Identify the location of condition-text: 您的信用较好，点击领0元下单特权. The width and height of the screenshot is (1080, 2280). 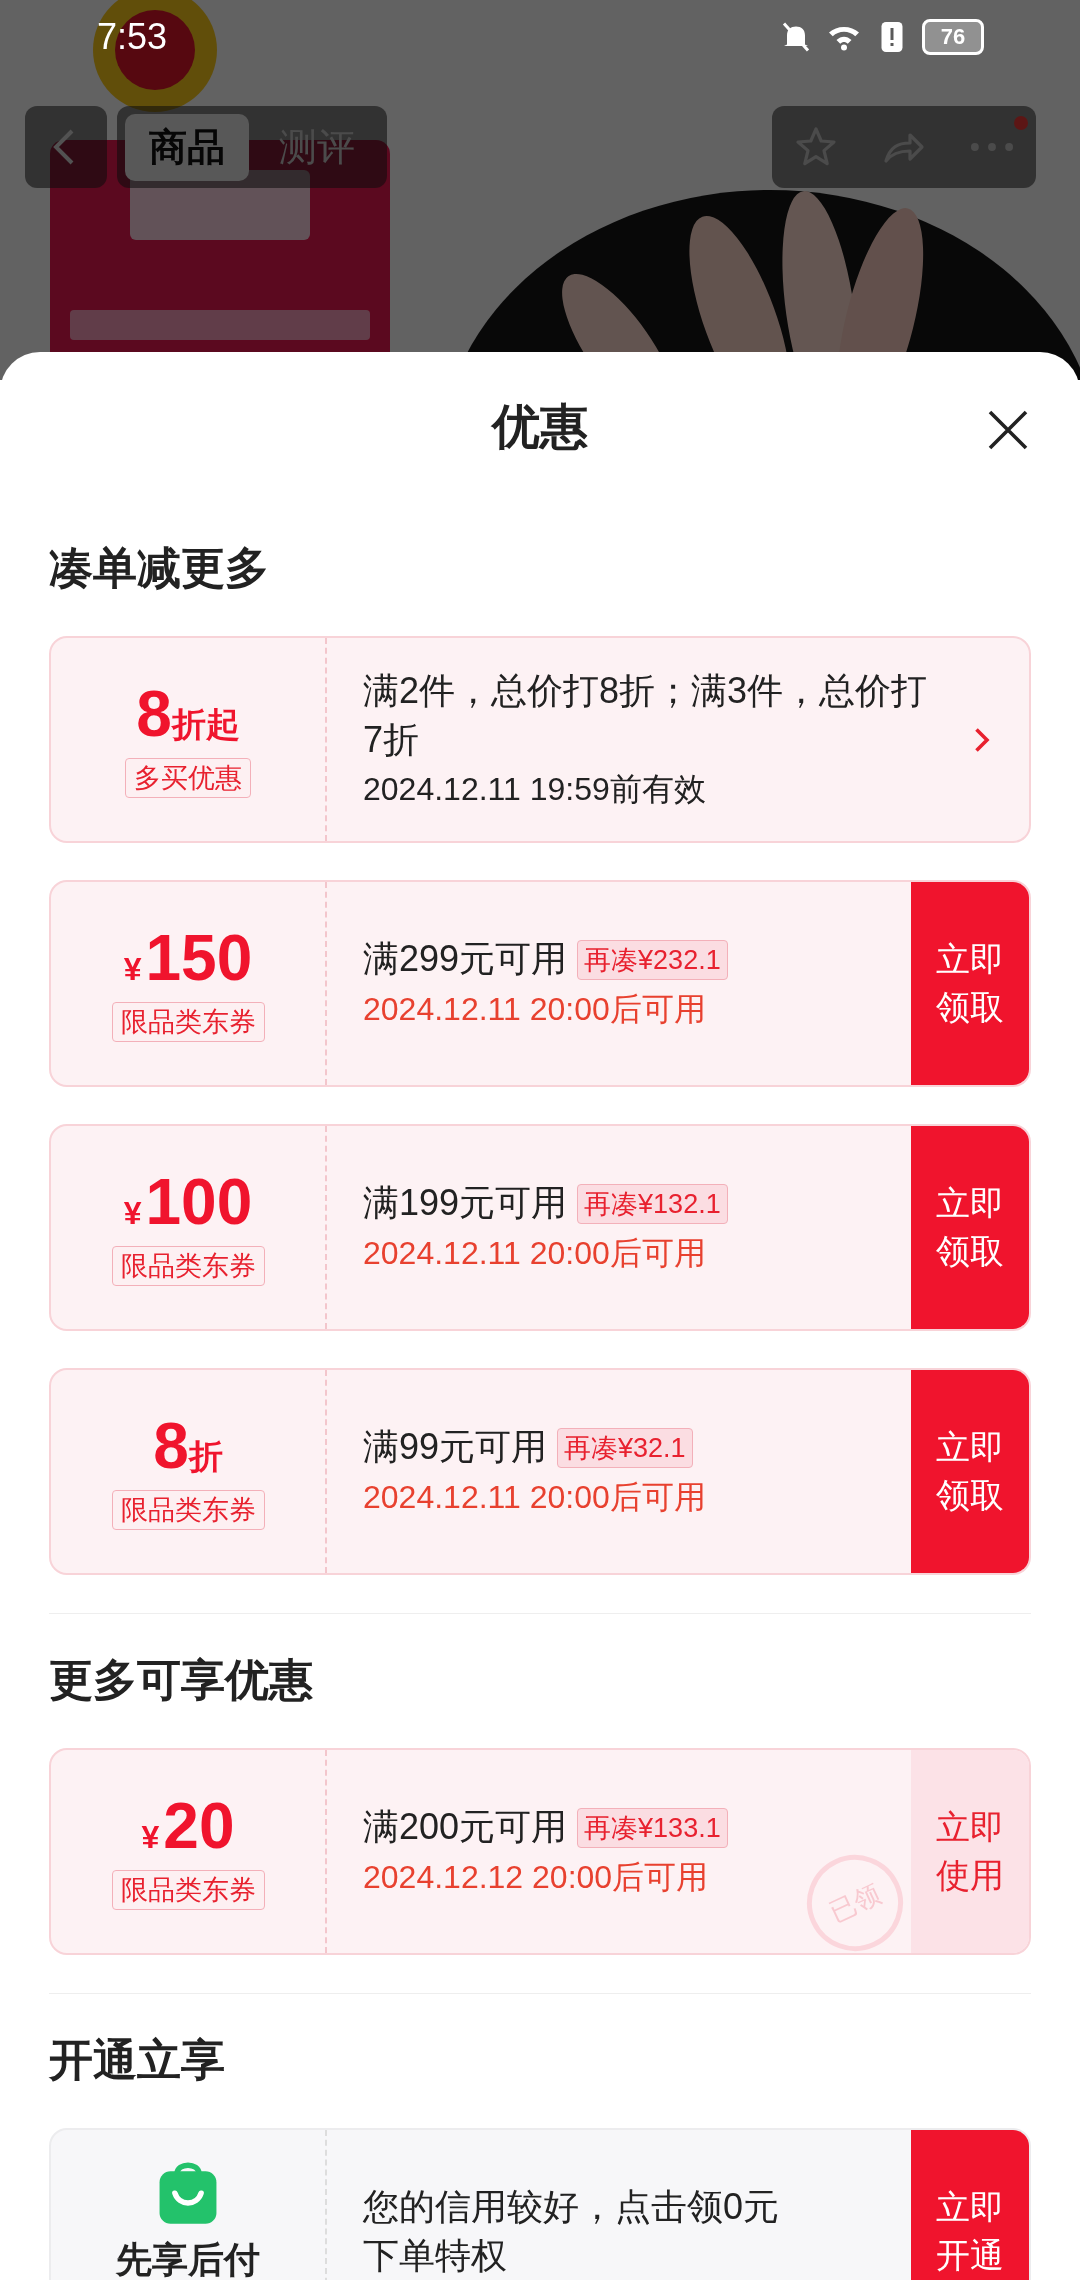
(572, 2231).